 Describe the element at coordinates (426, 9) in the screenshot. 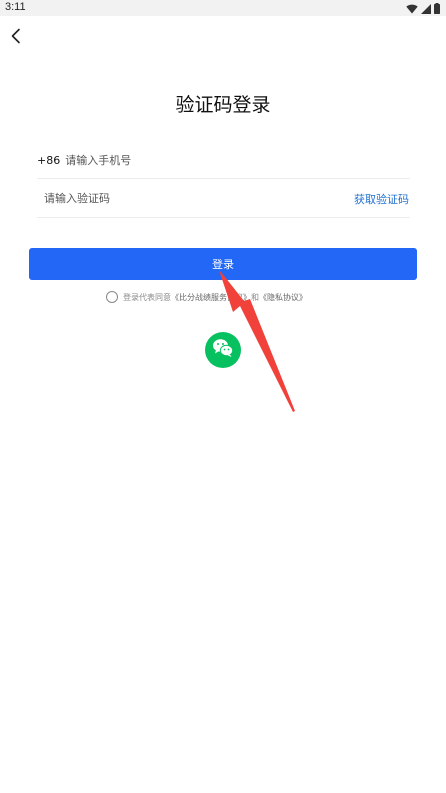

I see `signal-icon` at that location.